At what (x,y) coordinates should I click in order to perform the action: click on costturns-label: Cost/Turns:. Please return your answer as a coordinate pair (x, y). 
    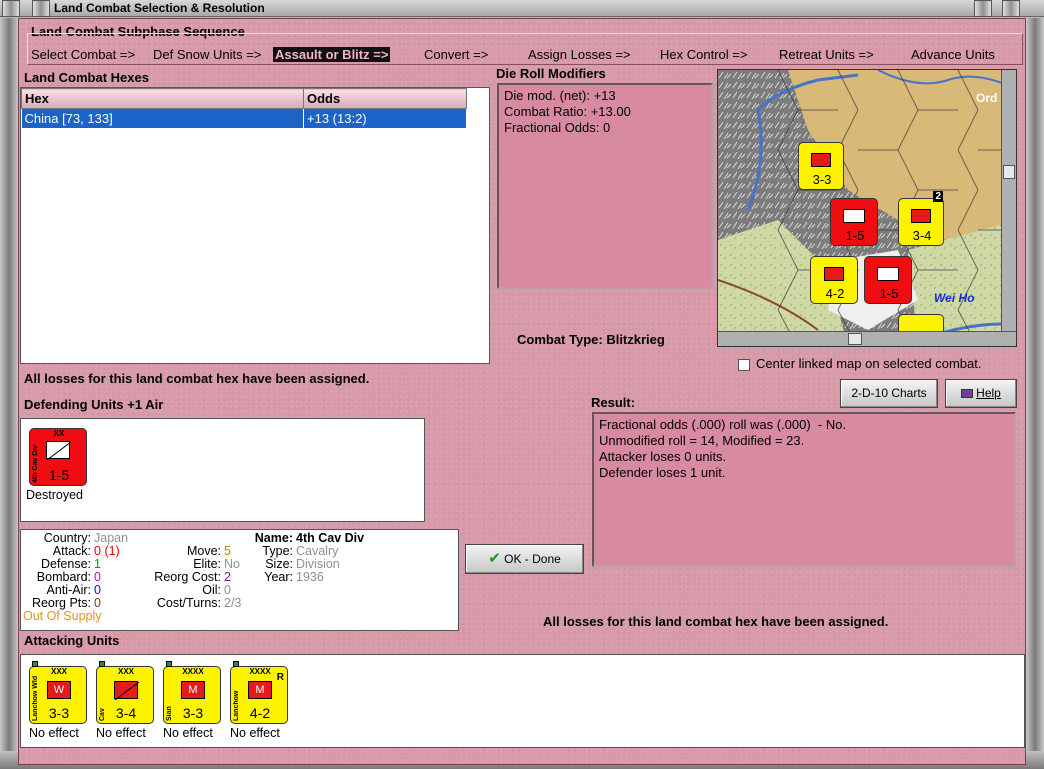
    Looking at the image, I should click on (188, 603).